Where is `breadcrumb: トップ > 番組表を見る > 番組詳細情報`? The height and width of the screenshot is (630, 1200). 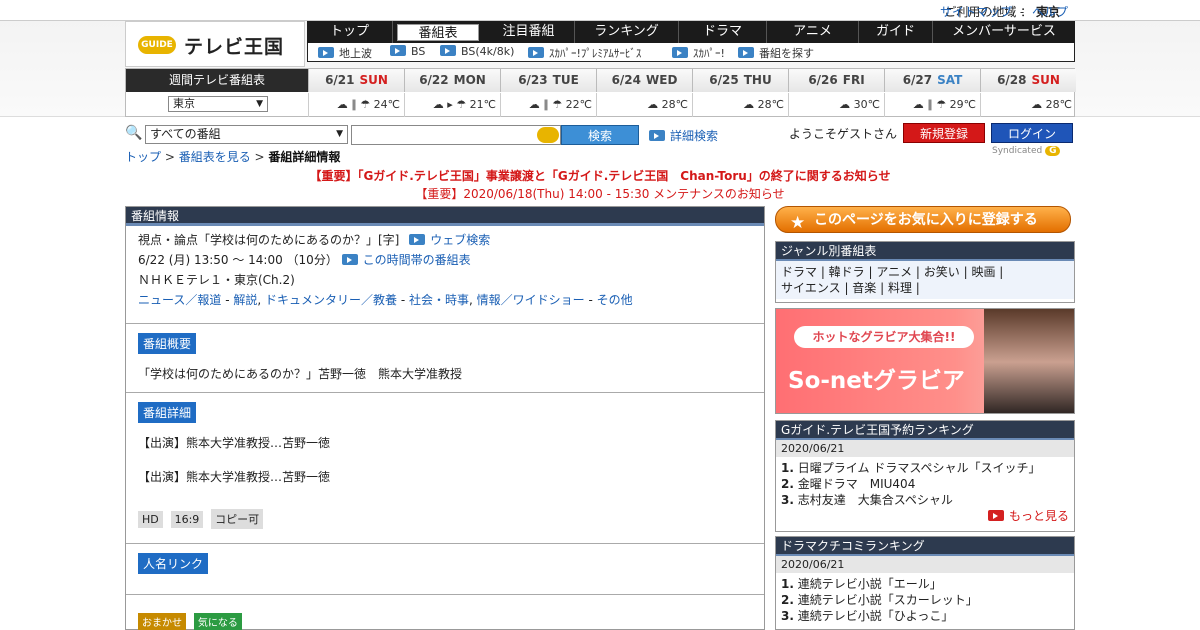 breadcrumb: トップ > 番組表を見る > 番組詳細情報 is located at coordinates (232, 156).